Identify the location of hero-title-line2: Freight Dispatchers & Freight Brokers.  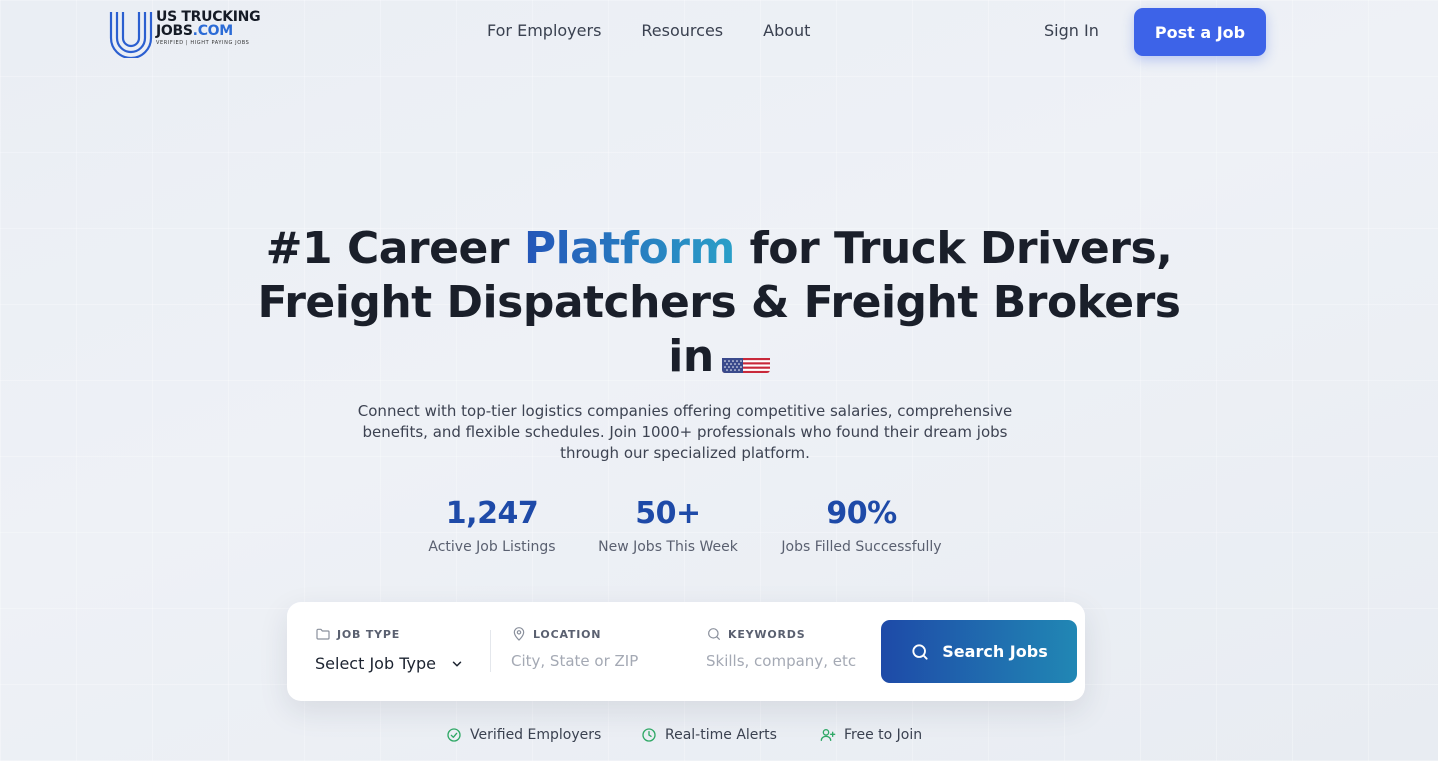
(719, 302).